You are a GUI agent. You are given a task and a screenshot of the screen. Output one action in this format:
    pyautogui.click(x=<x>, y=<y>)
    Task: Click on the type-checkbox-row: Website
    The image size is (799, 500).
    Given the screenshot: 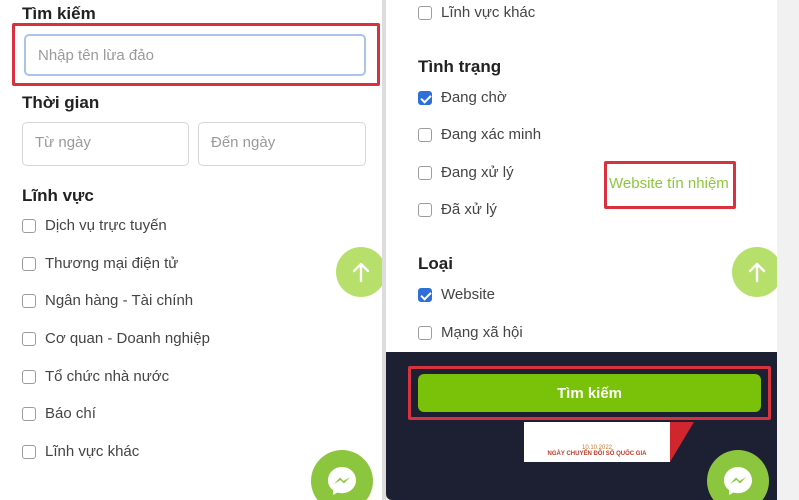 What is the action you would take?
    pyautogui.click(x=456, y=294)
    